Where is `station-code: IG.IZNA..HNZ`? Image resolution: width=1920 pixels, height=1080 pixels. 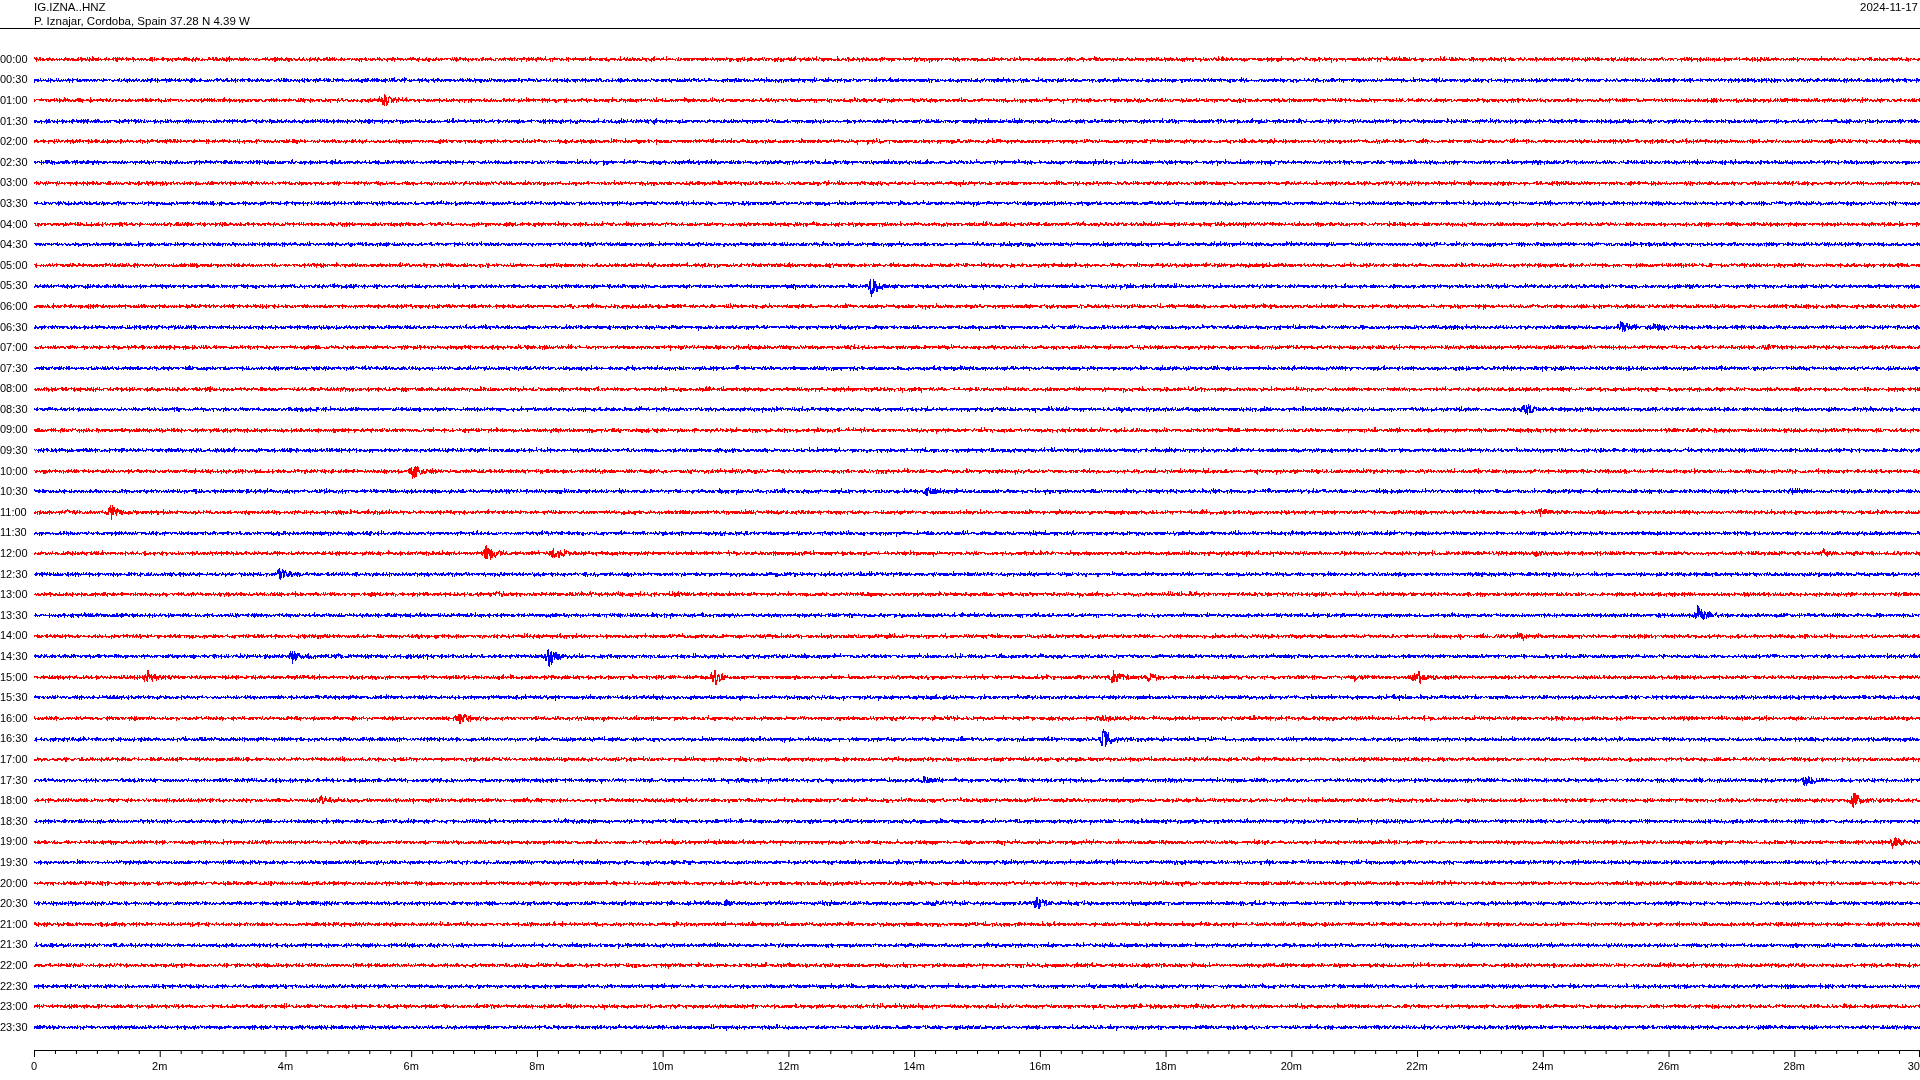 station-code: IG.IZNA..HNZ is located at coordinates (70, 7).